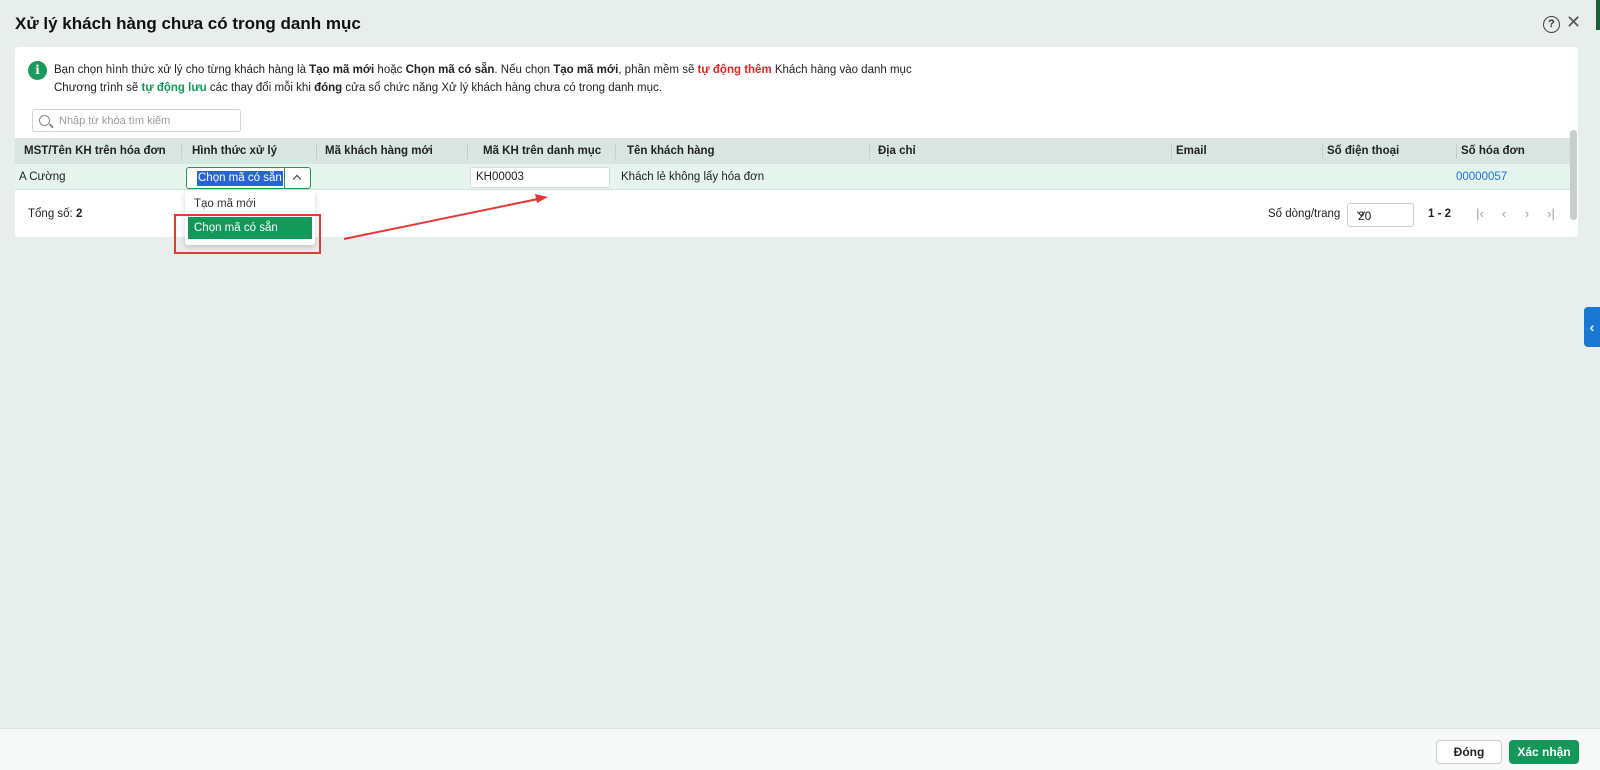  Describe the element at coordinates (1363, 151) in the screenshot. I see `column-header-phone: Số điện thoại` at that location.